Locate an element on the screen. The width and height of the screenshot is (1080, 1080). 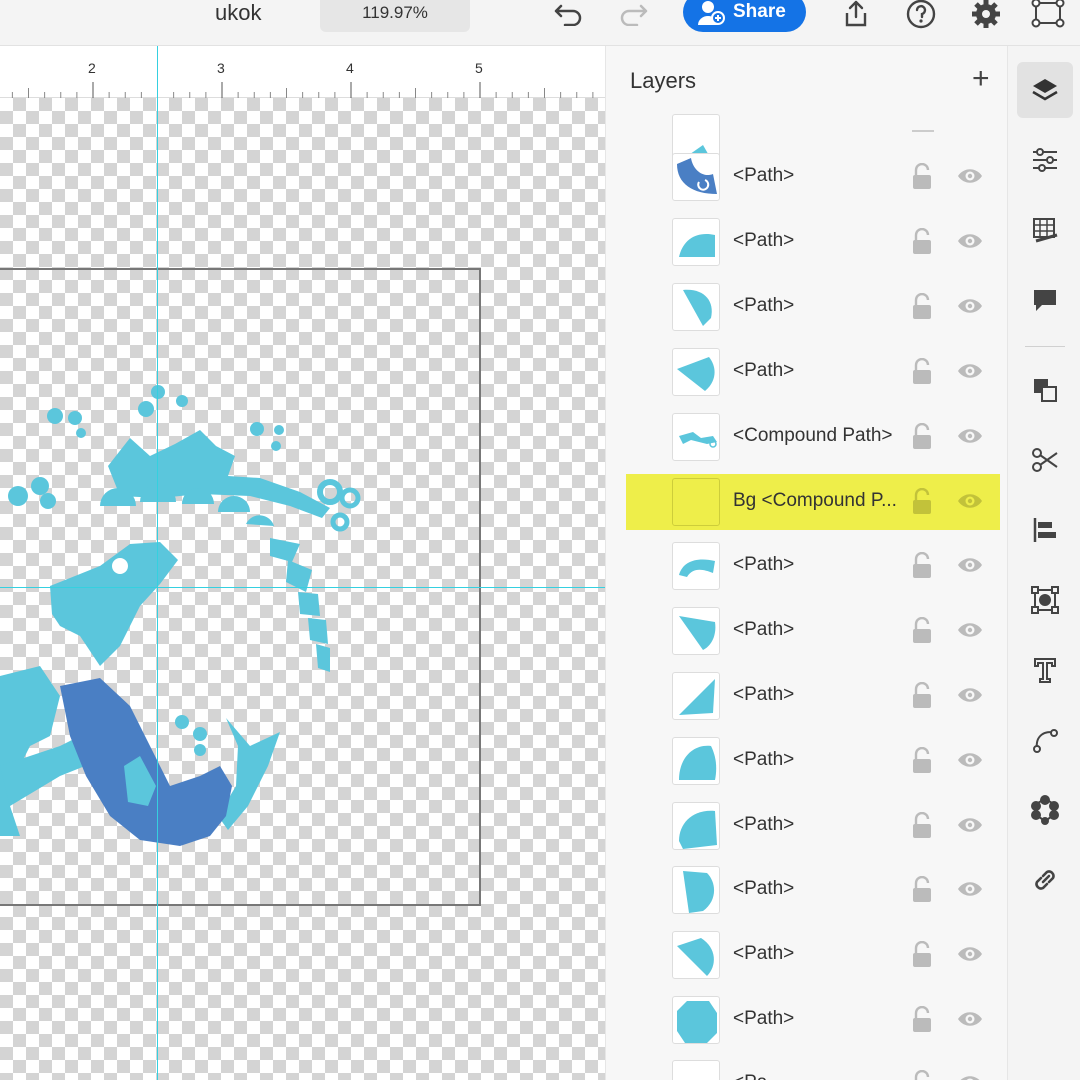
type-icon is located at coordinates (1045, 670).